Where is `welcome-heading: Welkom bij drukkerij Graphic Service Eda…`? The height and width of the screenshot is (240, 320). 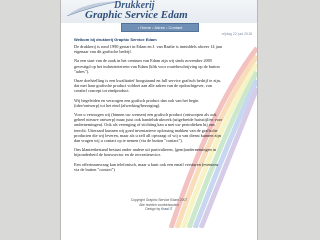
welcome-heading: Welkom bij drukkerij Graphic Service Eda… is located at coordinates (115, 39).